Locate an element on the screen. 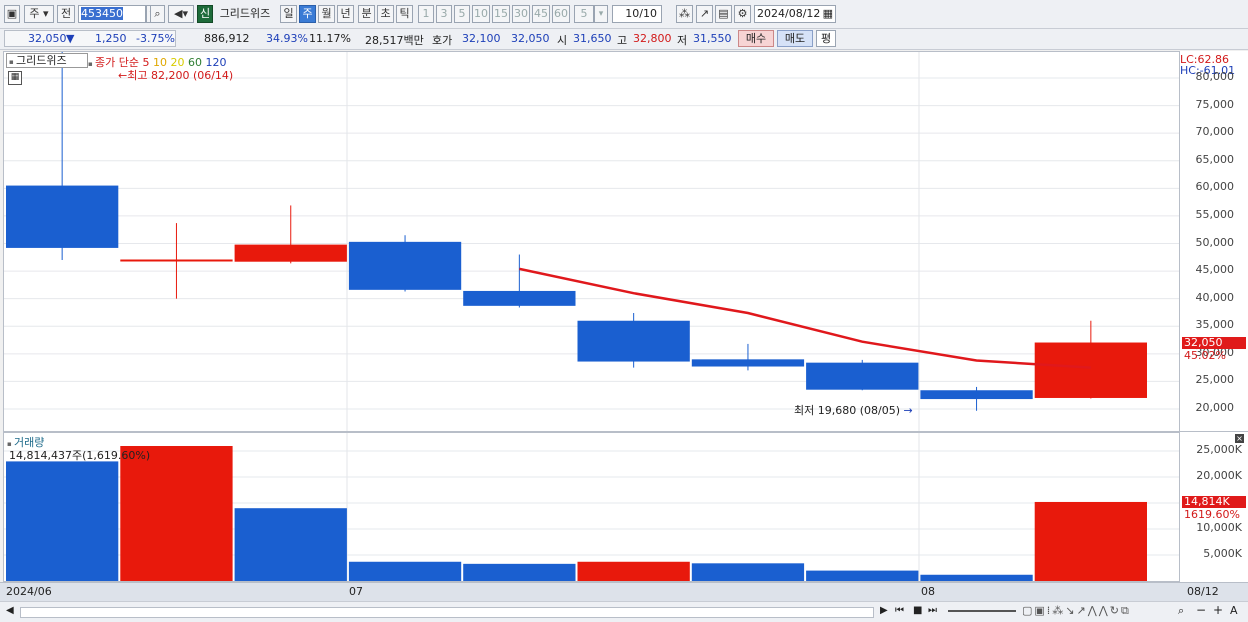 This screenshot has width=1248, height=622. table-icon: ▦ is located at coordinates (15, 78).